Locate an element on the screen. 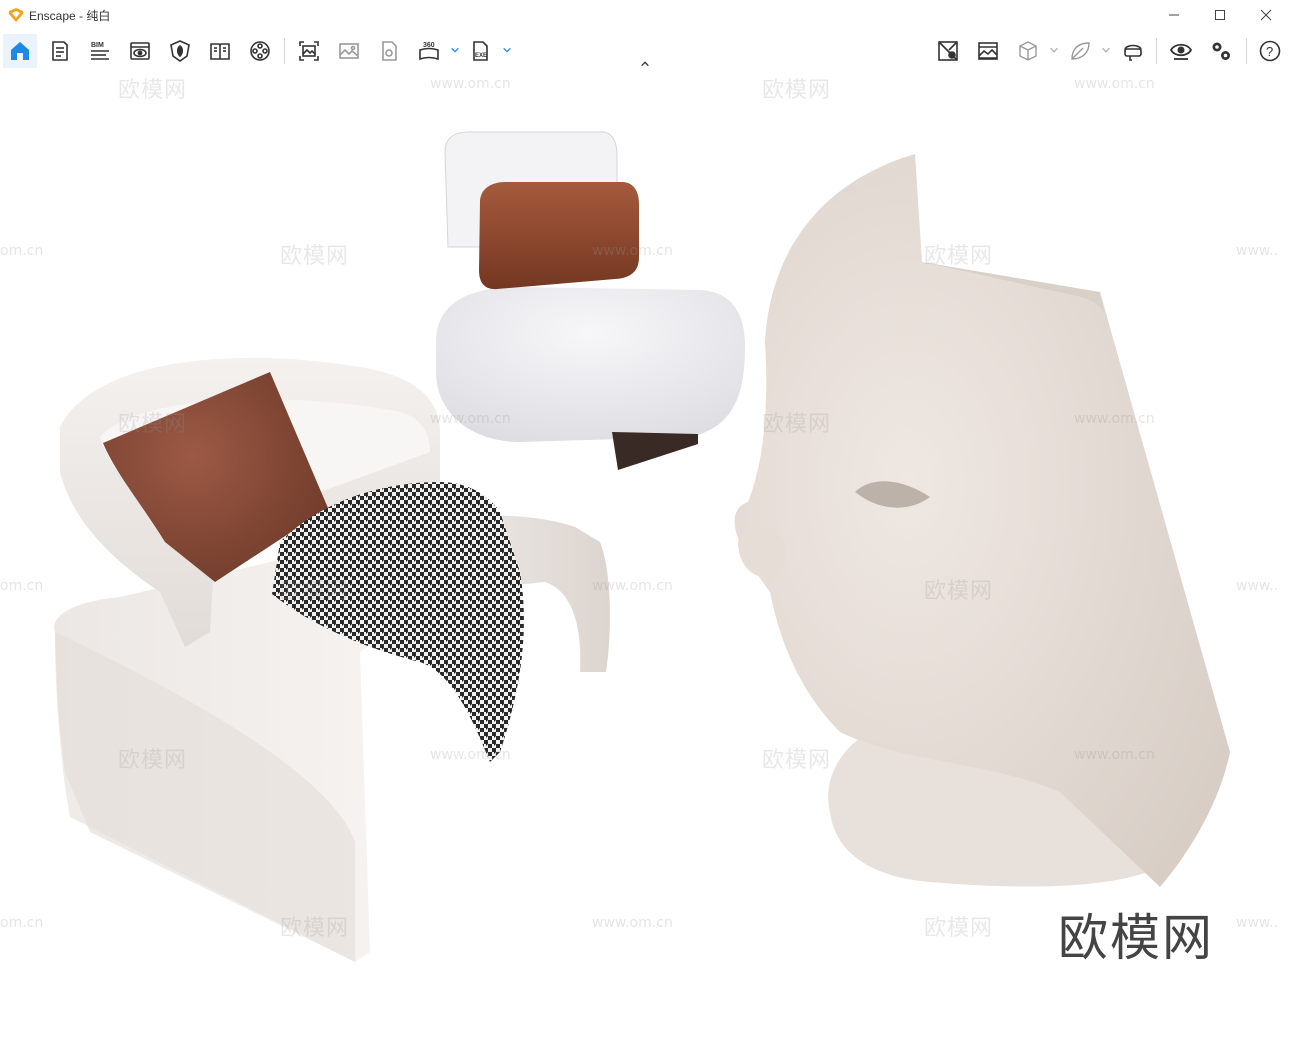 This screenshot has height=1038, width=1289. image-stack-icon is located at coordinates (349, 51).